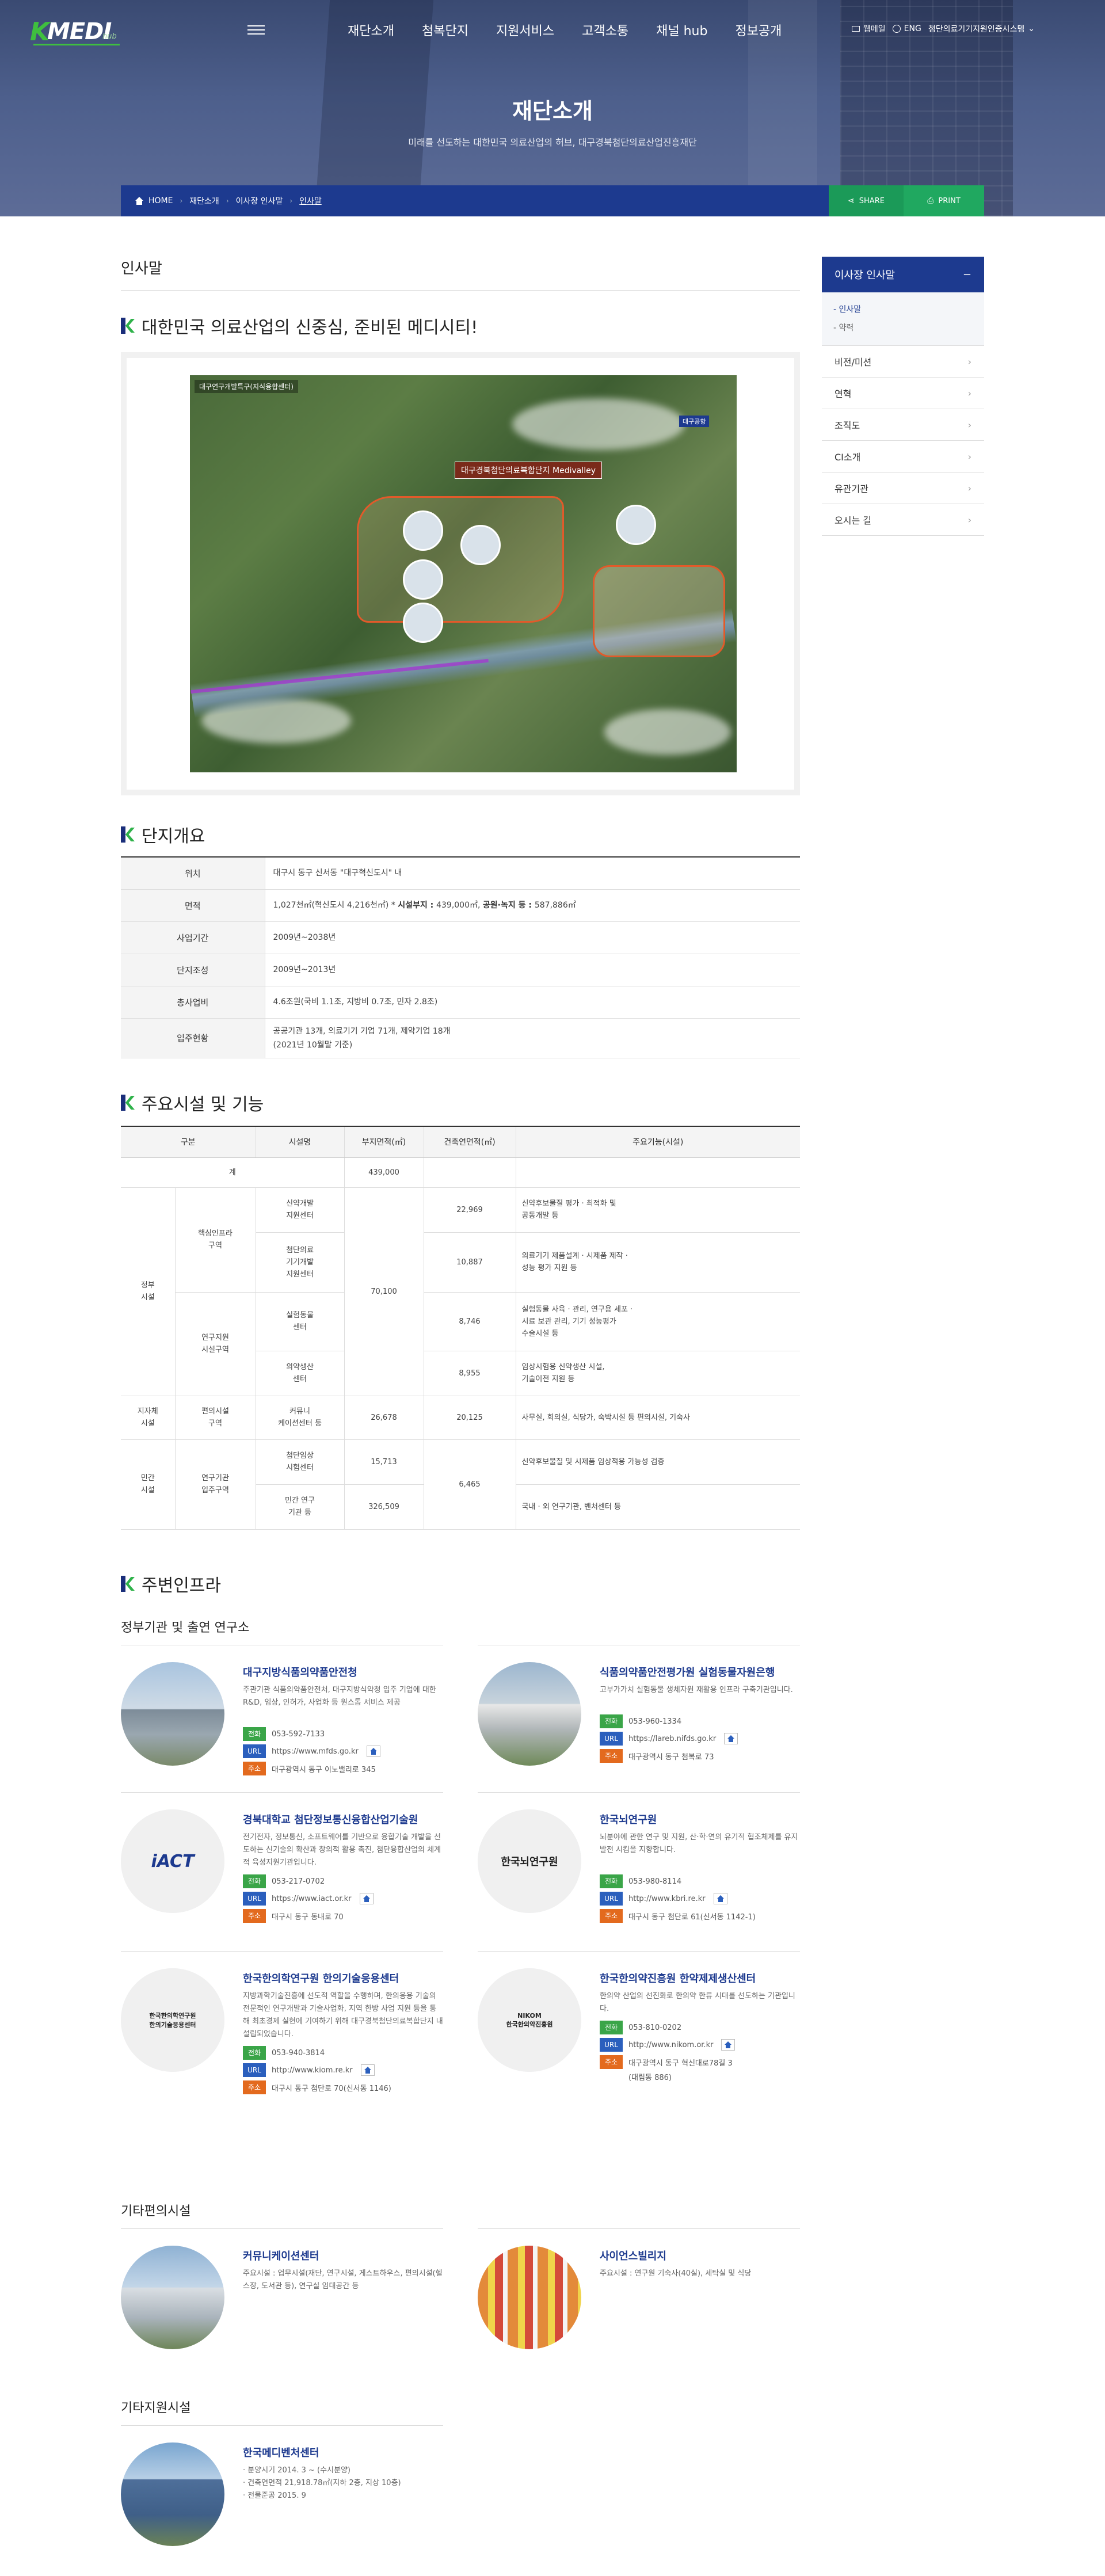 This screenshot has width=1105, height=2576. I want to click on sidebar-item: 비전/미션 ›, so click(903, 362).